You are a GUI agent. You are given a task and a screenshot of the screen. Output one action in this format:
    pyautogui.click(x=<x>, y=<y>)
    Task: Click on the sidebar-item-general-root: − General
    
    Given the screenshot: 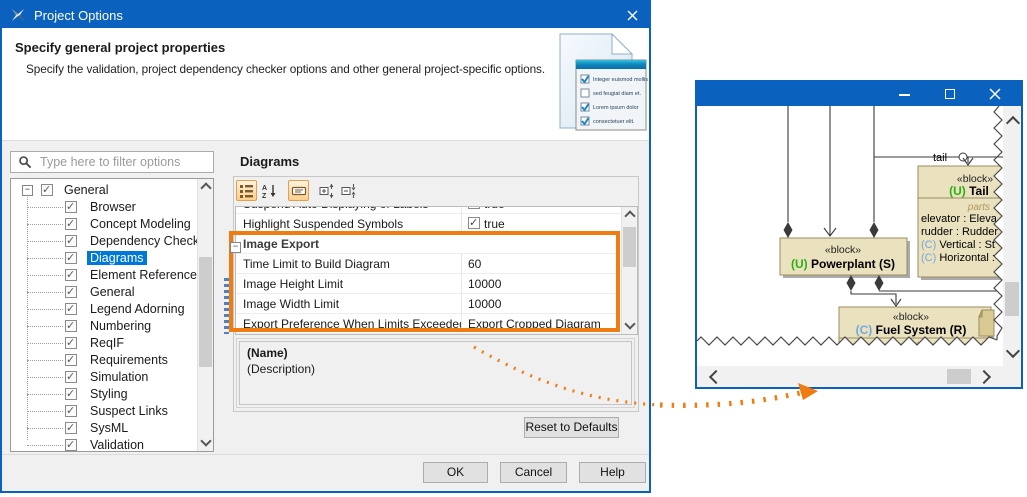 What is the action you would take?
    pyautogui.click(x=112, y=190)
    